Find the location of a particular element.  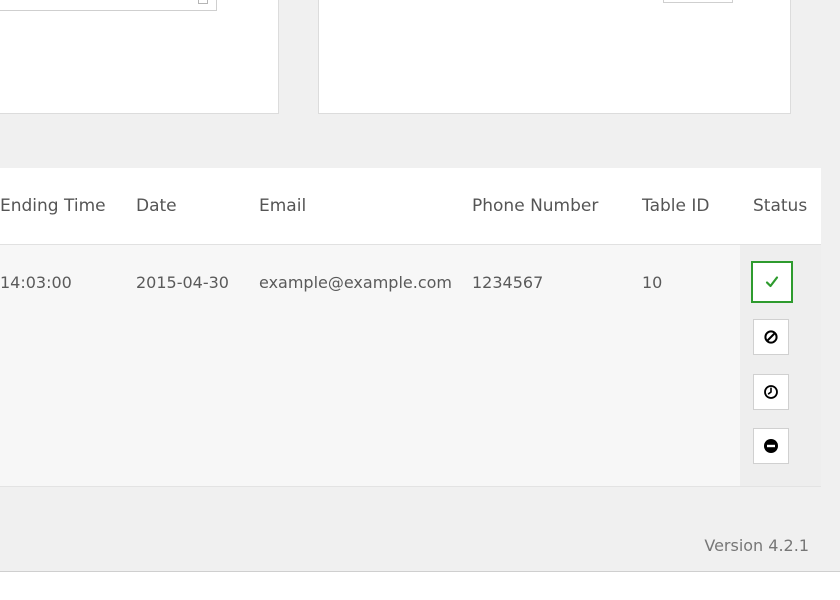

clock-icon is located at coordinates (771, 392).